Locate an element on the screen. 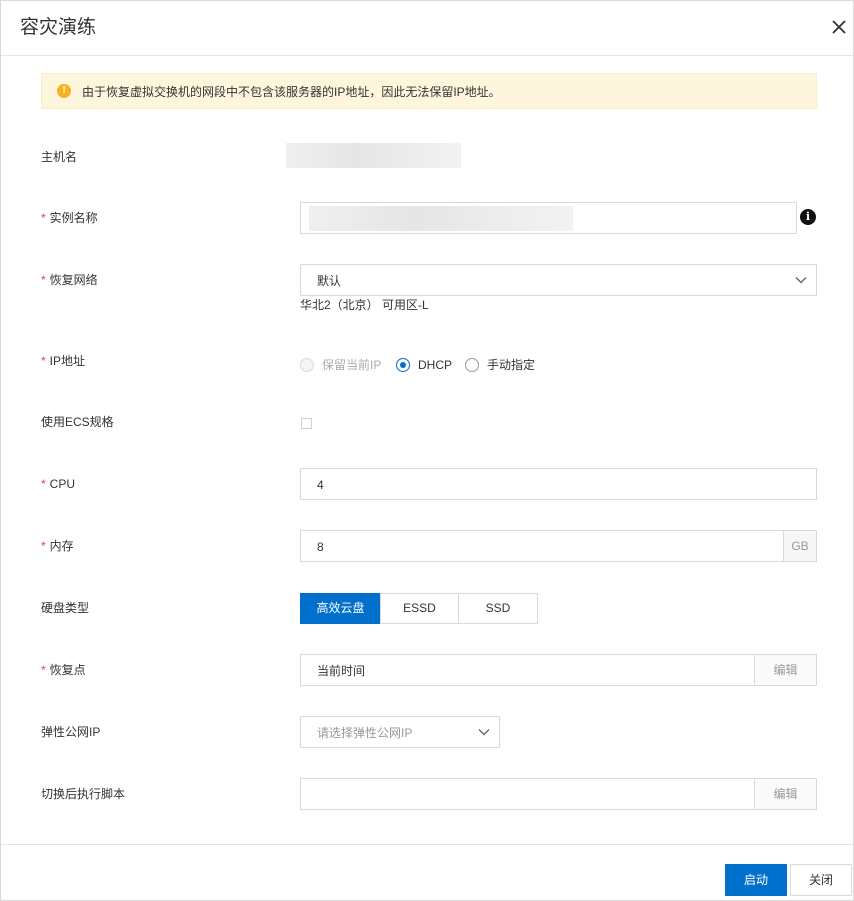 This screenshot has width=854, height=901. hostname-value-redacted is located at coordinates (373, 155).